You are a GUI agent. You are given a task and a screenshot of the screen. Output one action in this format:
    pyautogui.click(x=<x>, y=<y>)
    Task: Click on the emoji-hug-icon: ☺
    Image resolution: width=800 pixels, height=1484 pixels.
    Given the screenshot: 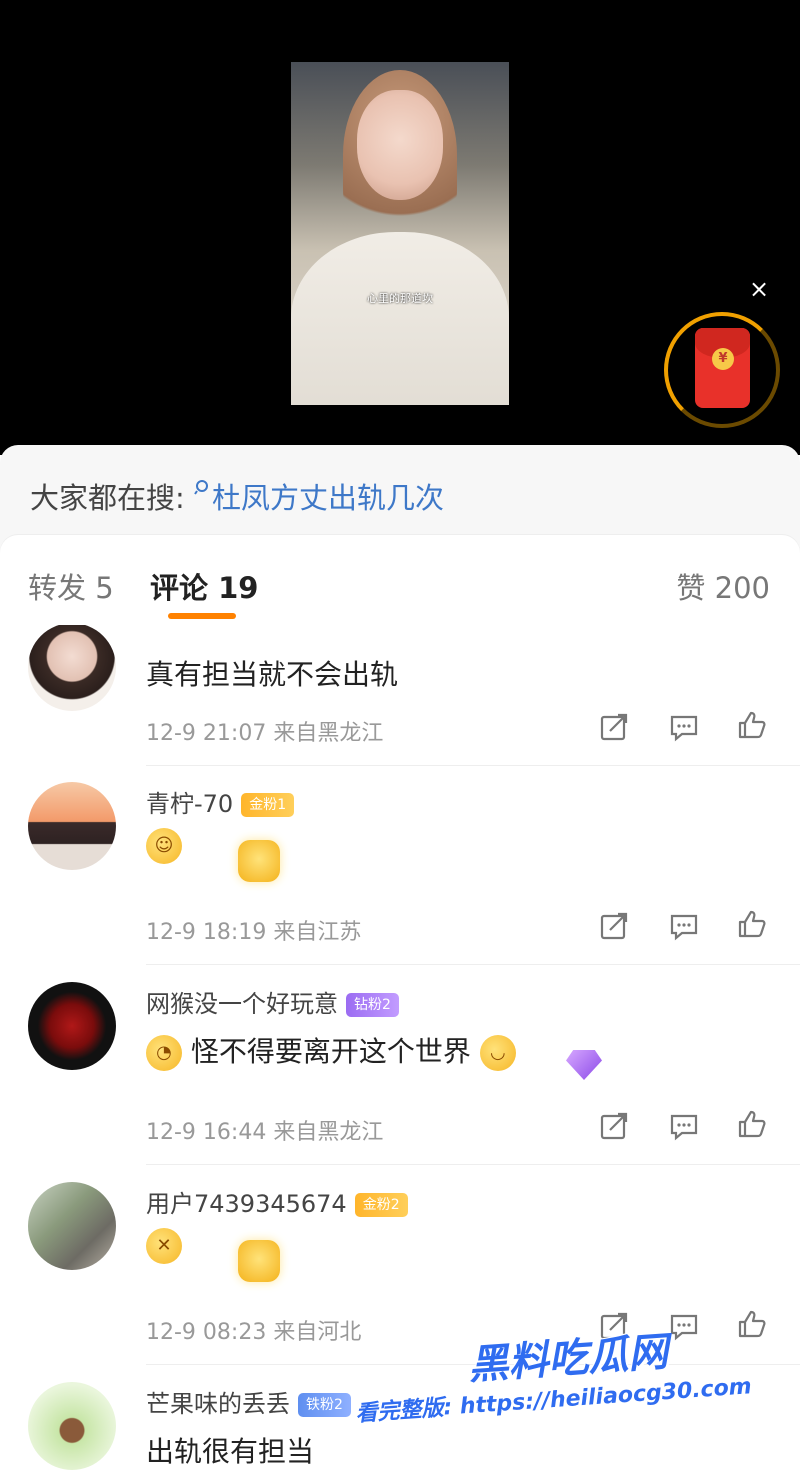 What is the action you would take?
    pyautogui.click(x=164, y=846)
    